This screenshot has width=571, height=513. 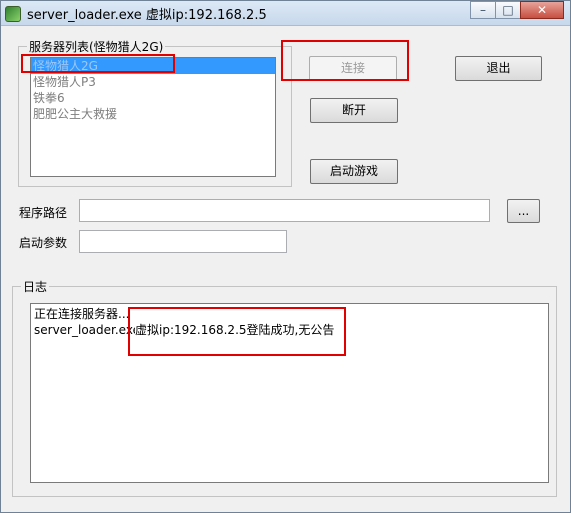 I want to click on launch-params-label: 启动参数, so click(x=43, y=243).